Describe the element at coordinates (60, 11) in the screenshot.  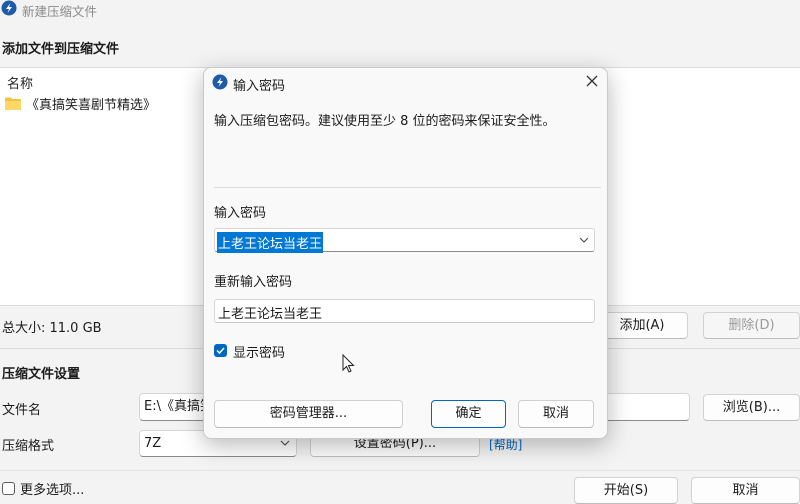
I see `window-title: 新建压缩文件` at that location.